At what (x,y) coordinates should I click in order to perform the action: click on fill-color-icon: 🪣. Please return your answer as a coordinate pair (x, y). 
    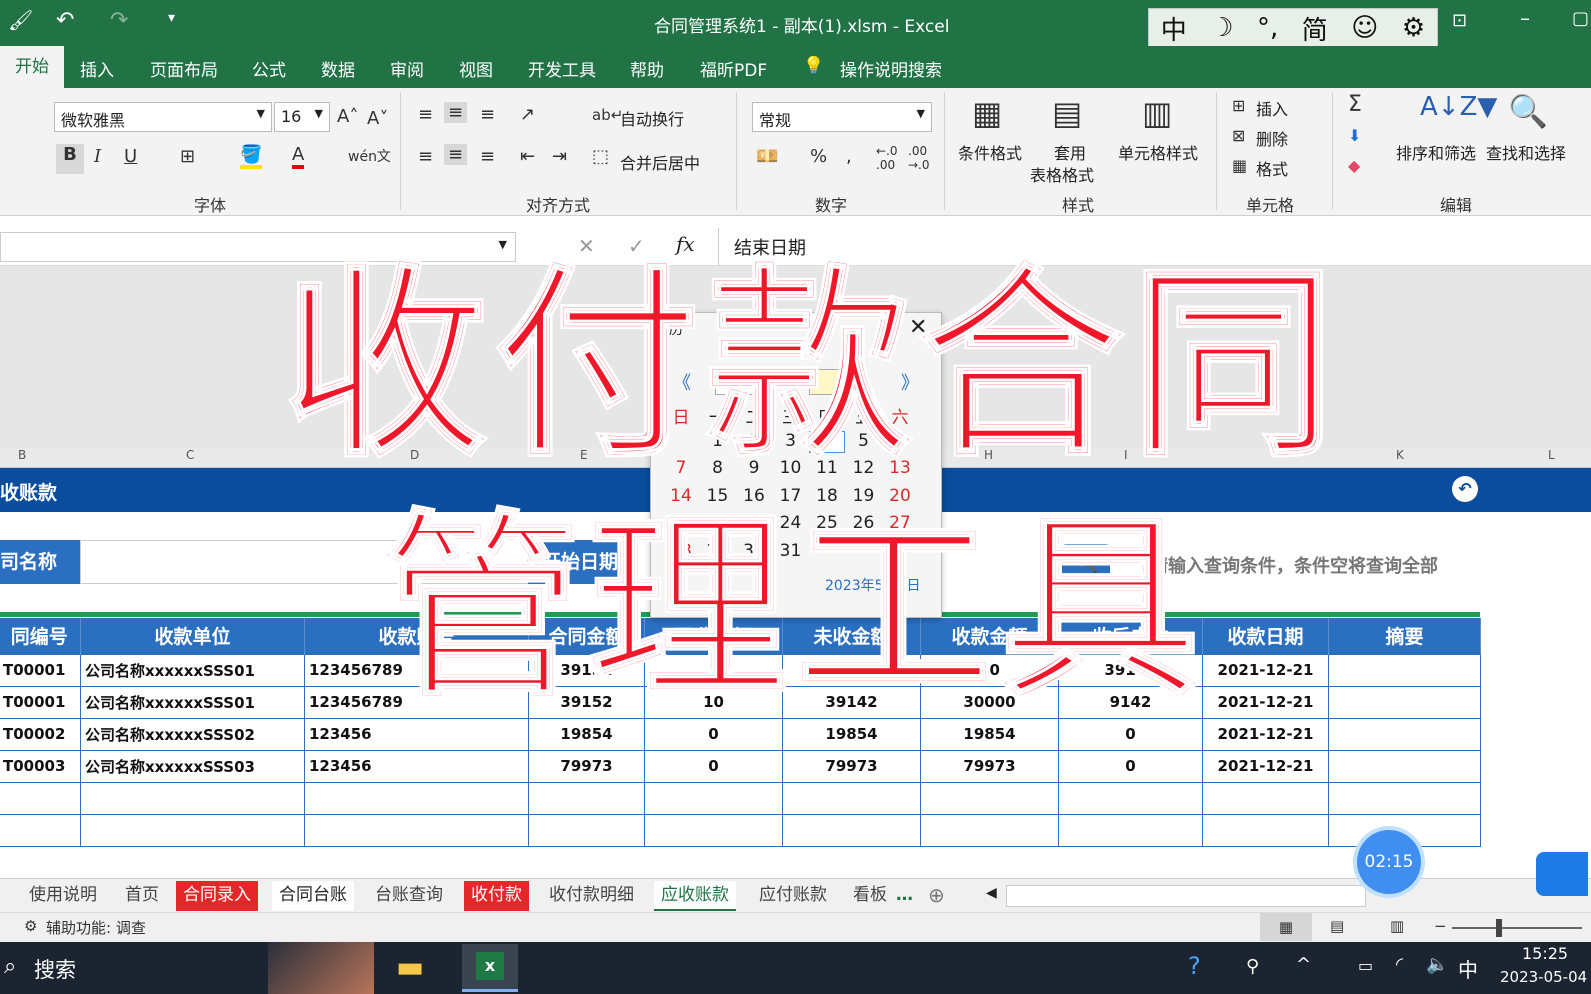
    Looking at the image, I should click on (251, 156).